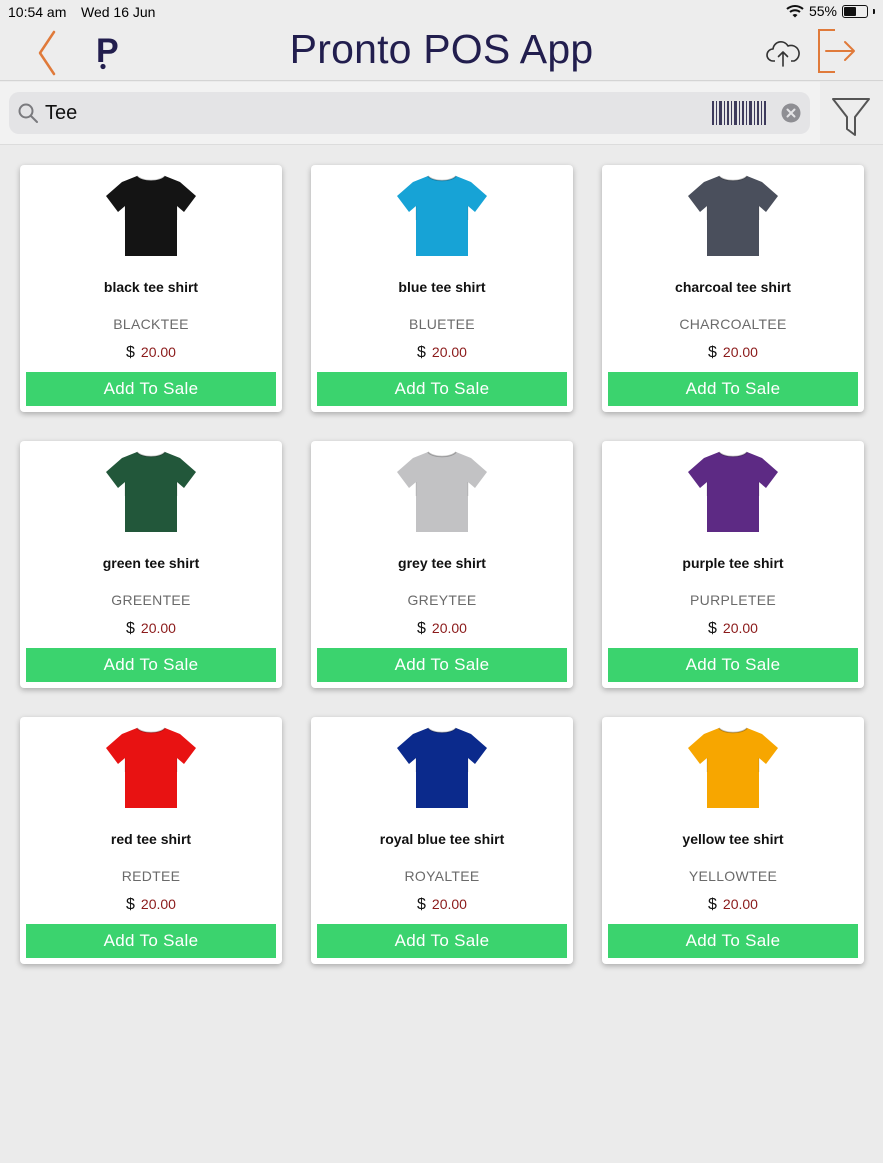  Describe the element at coordinates (151, 876) in the screenshot. I see `product-code: REDTEE` at that location.